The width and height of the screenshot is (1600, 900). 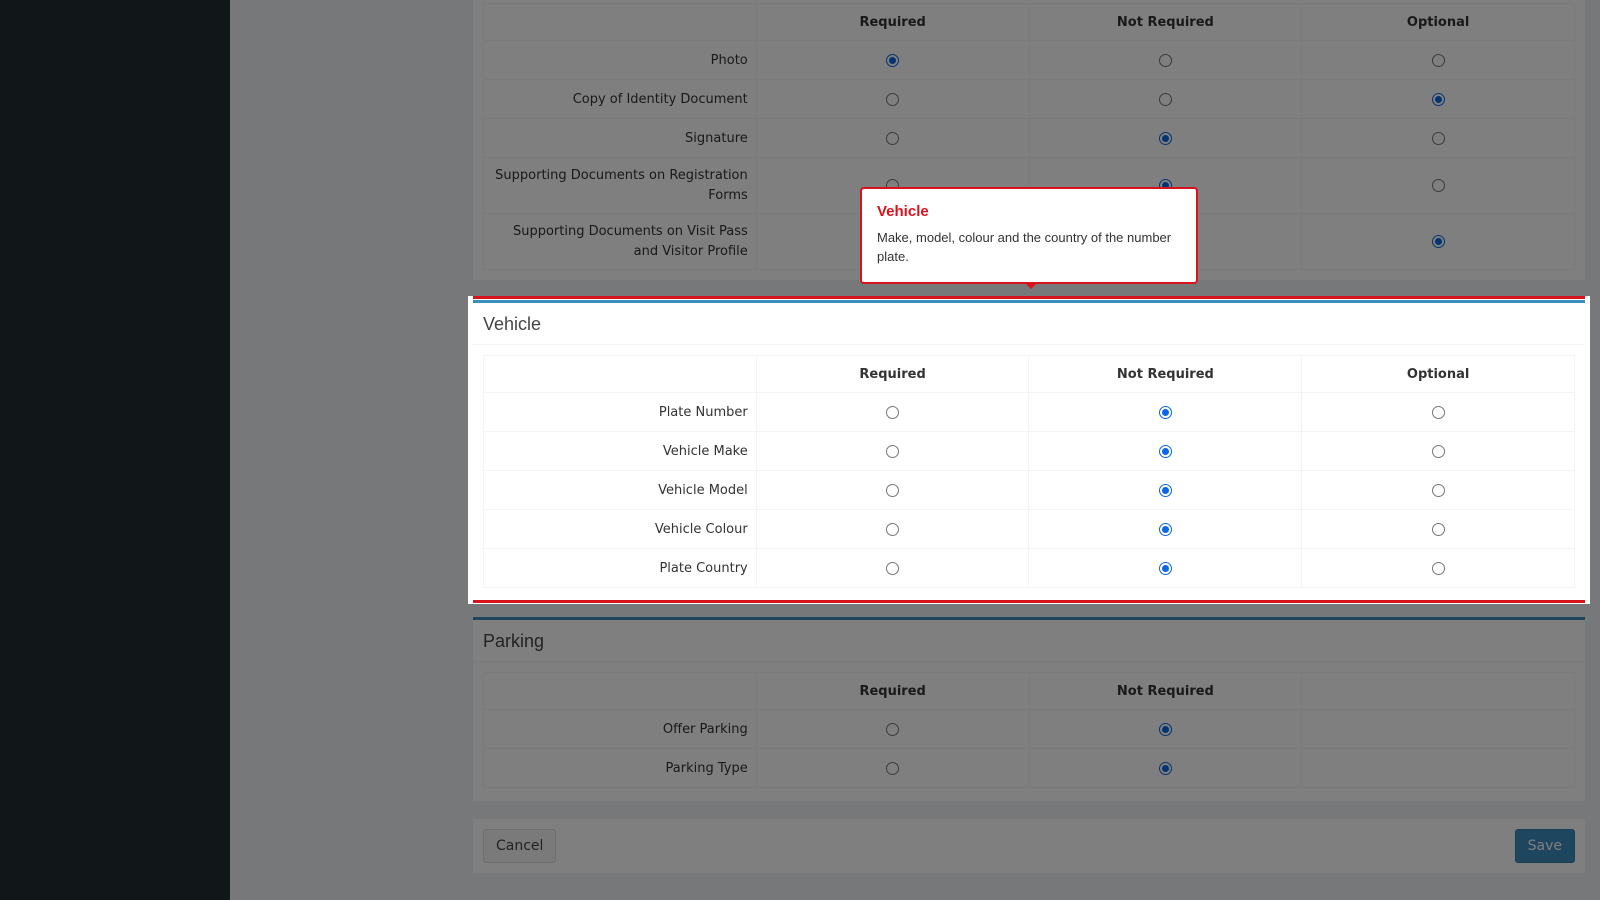 I want to click on header-required: Required, so click(x=892, y=374).